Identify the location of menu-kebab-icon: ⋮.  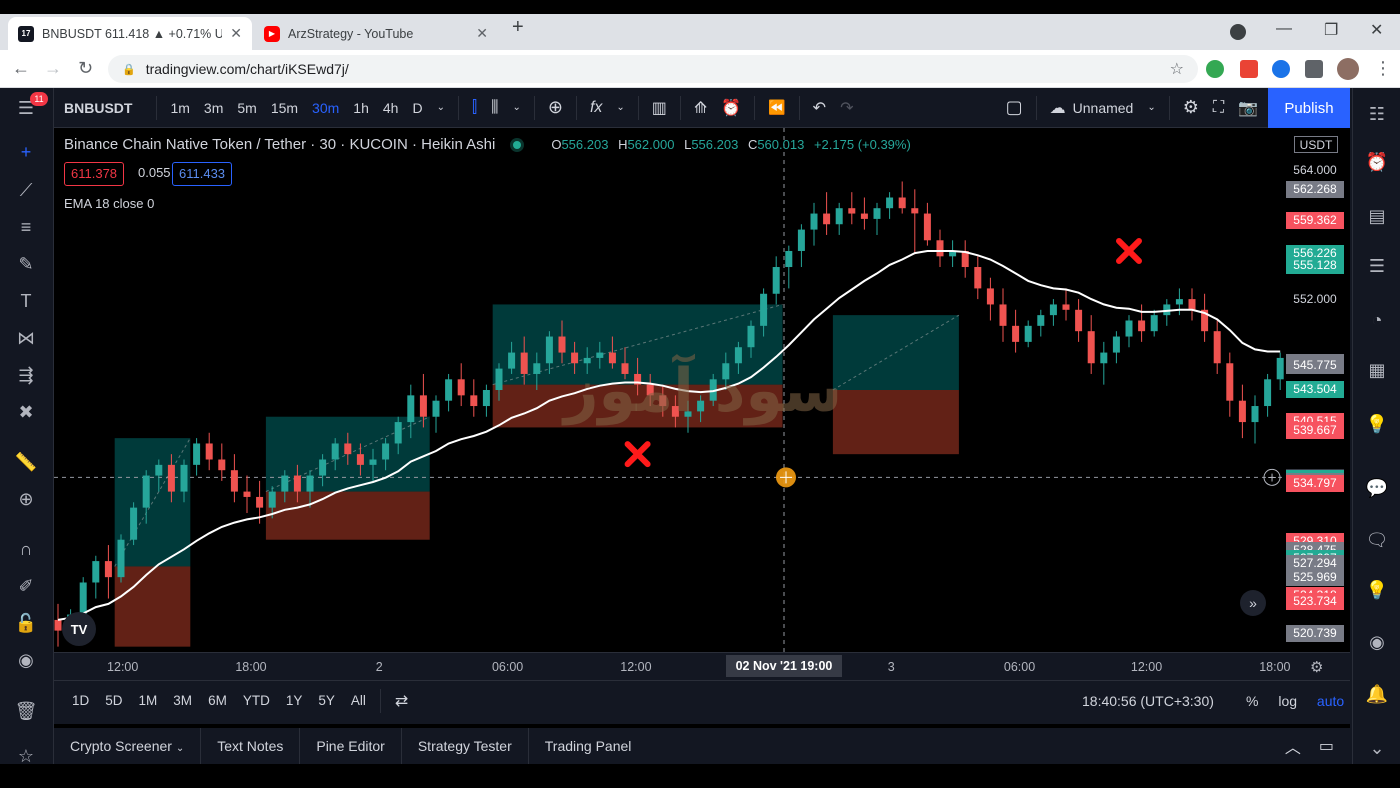
(1383, 68).